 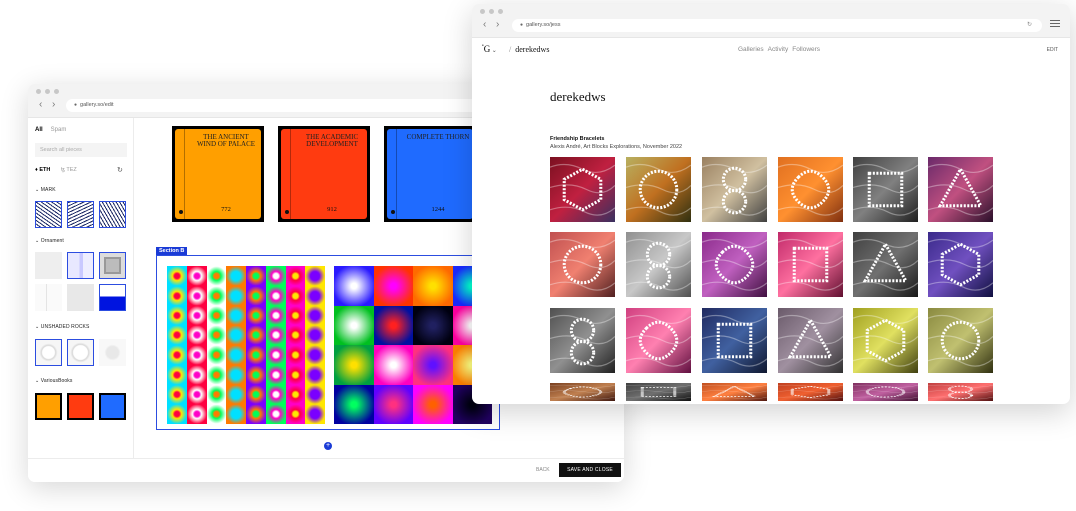 What do you see at coordinates (226, 209) in the screenshot?
I see `book-number: 772` at bounding box center [226, 209].